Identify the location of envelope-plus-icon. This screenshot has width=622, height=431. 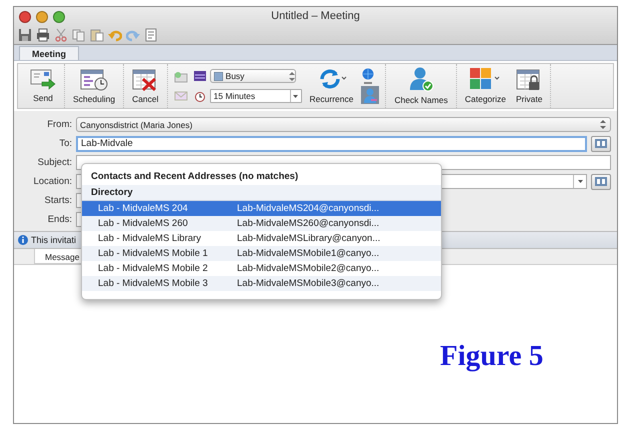
(181, 77).